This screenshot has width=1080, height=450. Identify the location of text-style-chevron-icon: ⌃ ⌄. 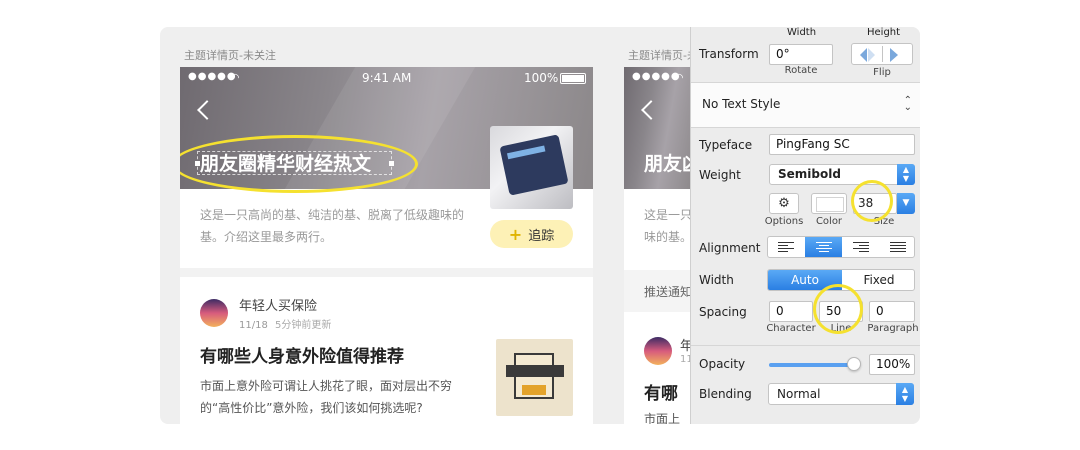
(908, 104).